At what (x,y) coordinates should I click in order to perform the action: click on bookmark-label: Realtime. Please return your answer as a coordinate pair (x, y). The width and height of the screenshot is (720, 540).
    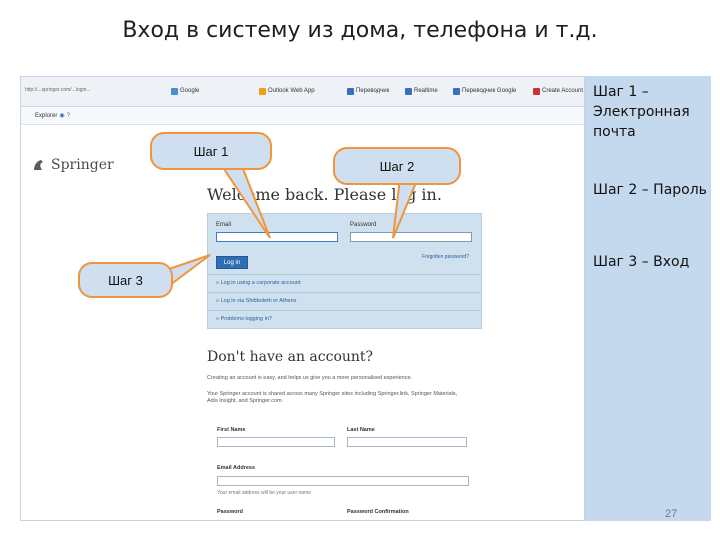
    Looking at the image, I should click on (426, 91).